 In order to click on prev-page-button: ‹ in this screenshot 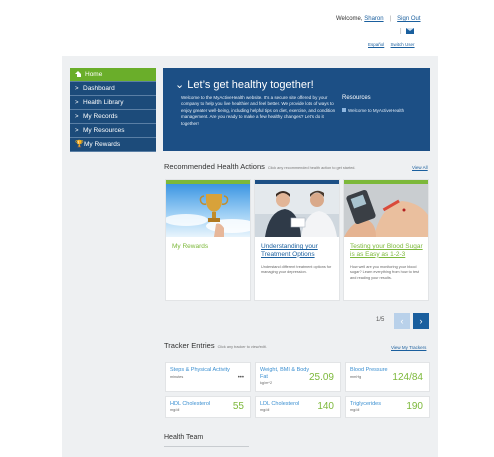, I will do `click(402, 321)`.